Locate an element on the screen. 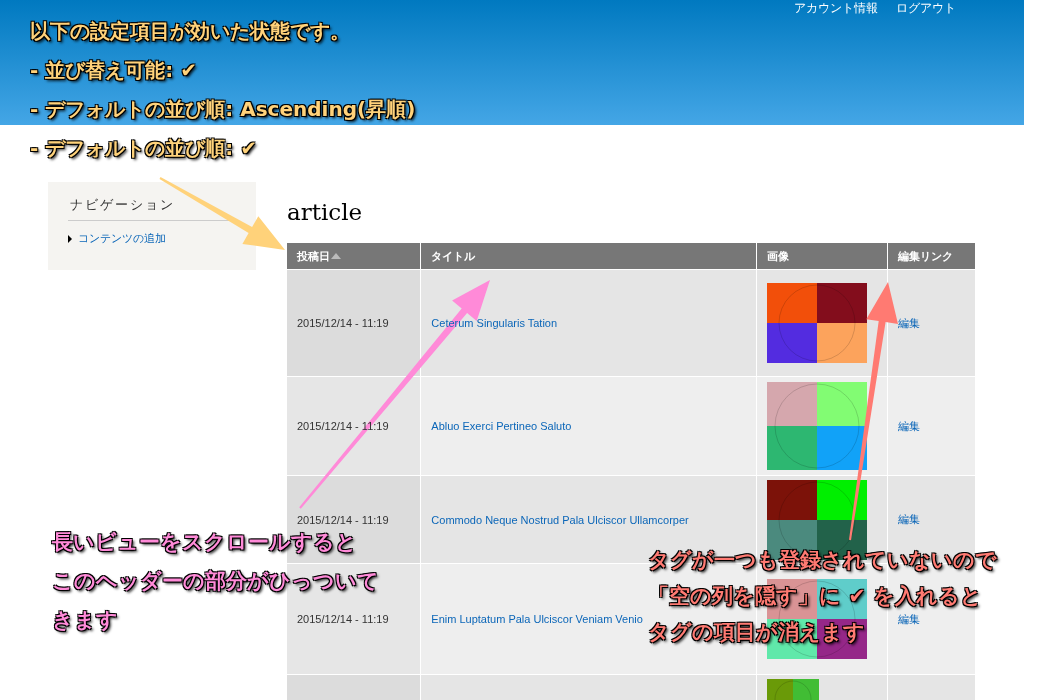  annotation-text: 長いビューをスクロールすると is located at coordinates (204, 542).